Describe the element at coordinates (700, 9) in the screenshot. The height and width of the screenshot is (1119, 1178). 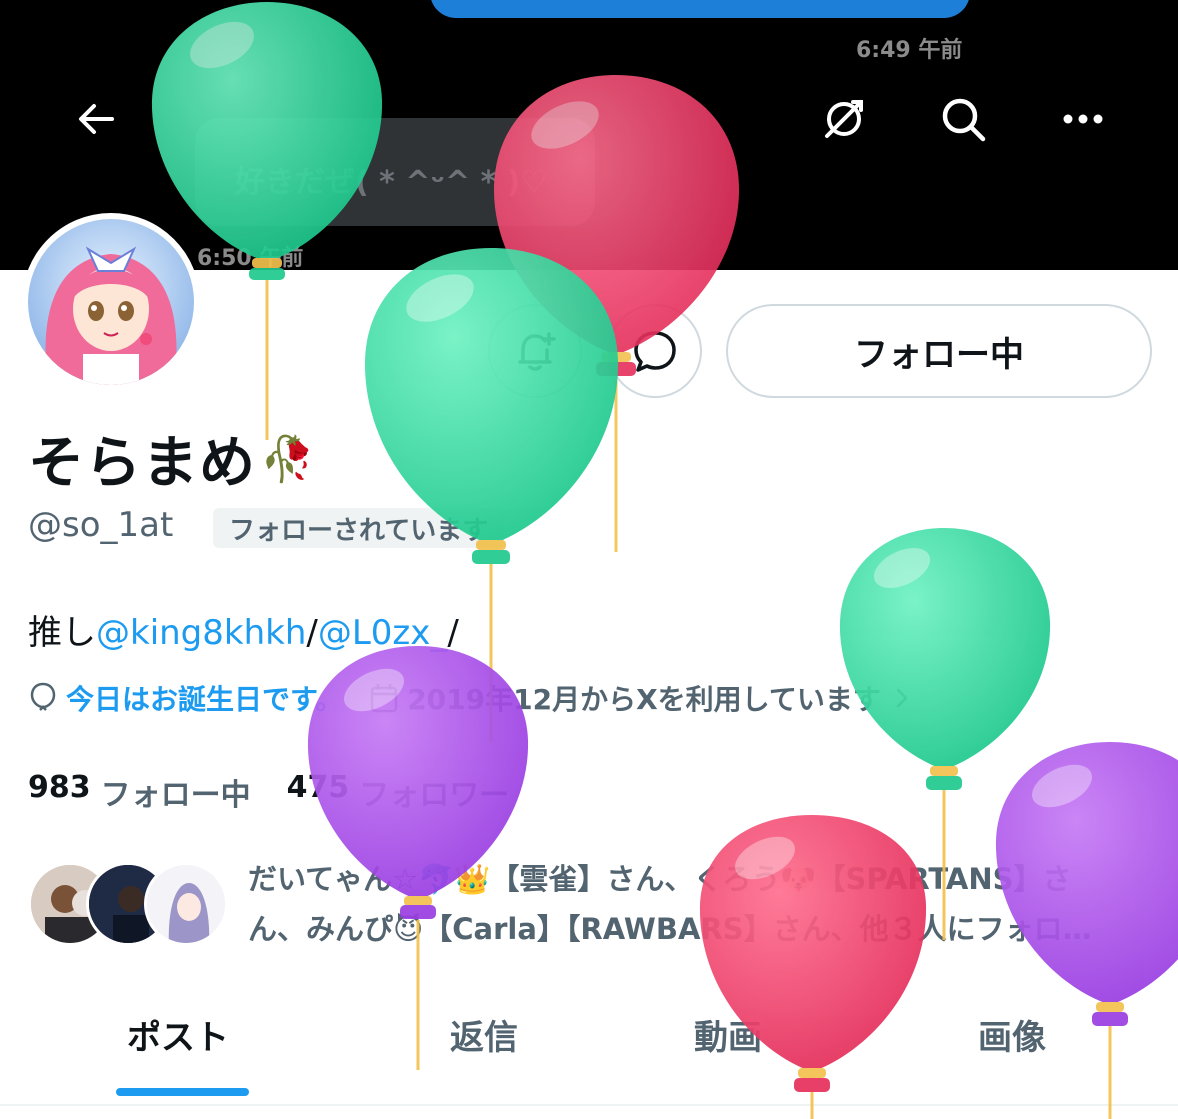
I see `chat-bubble-outgoing` at that location.